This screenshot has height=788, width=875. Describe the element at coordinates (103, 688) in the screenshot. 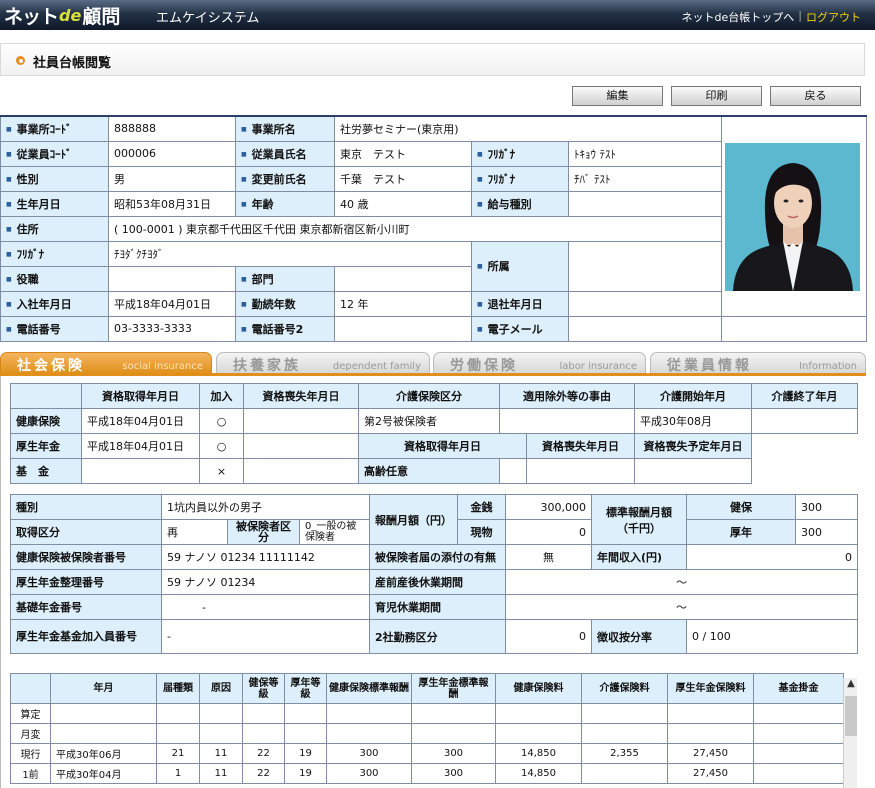

I see `history-header: 年月` at that location.